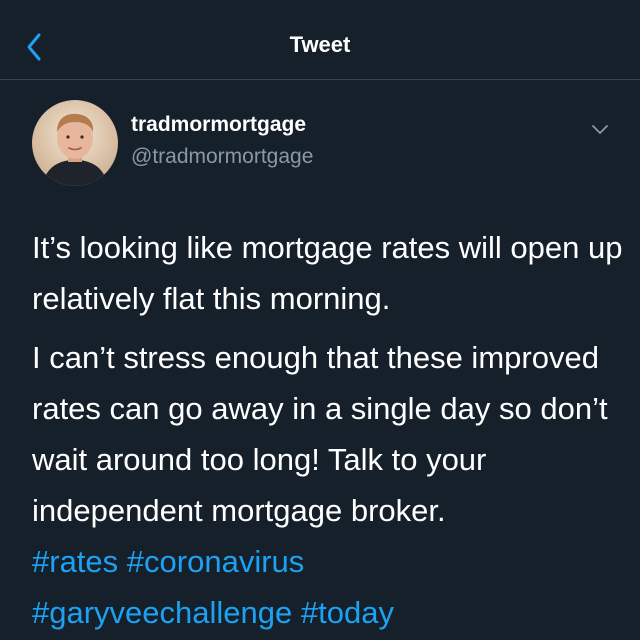 This screenshot has height=640, width=640. What do you see at coordinates (75, 561) in the screenshot?
I see `hashtag-link: #rates` at bounding box center [75, 561].